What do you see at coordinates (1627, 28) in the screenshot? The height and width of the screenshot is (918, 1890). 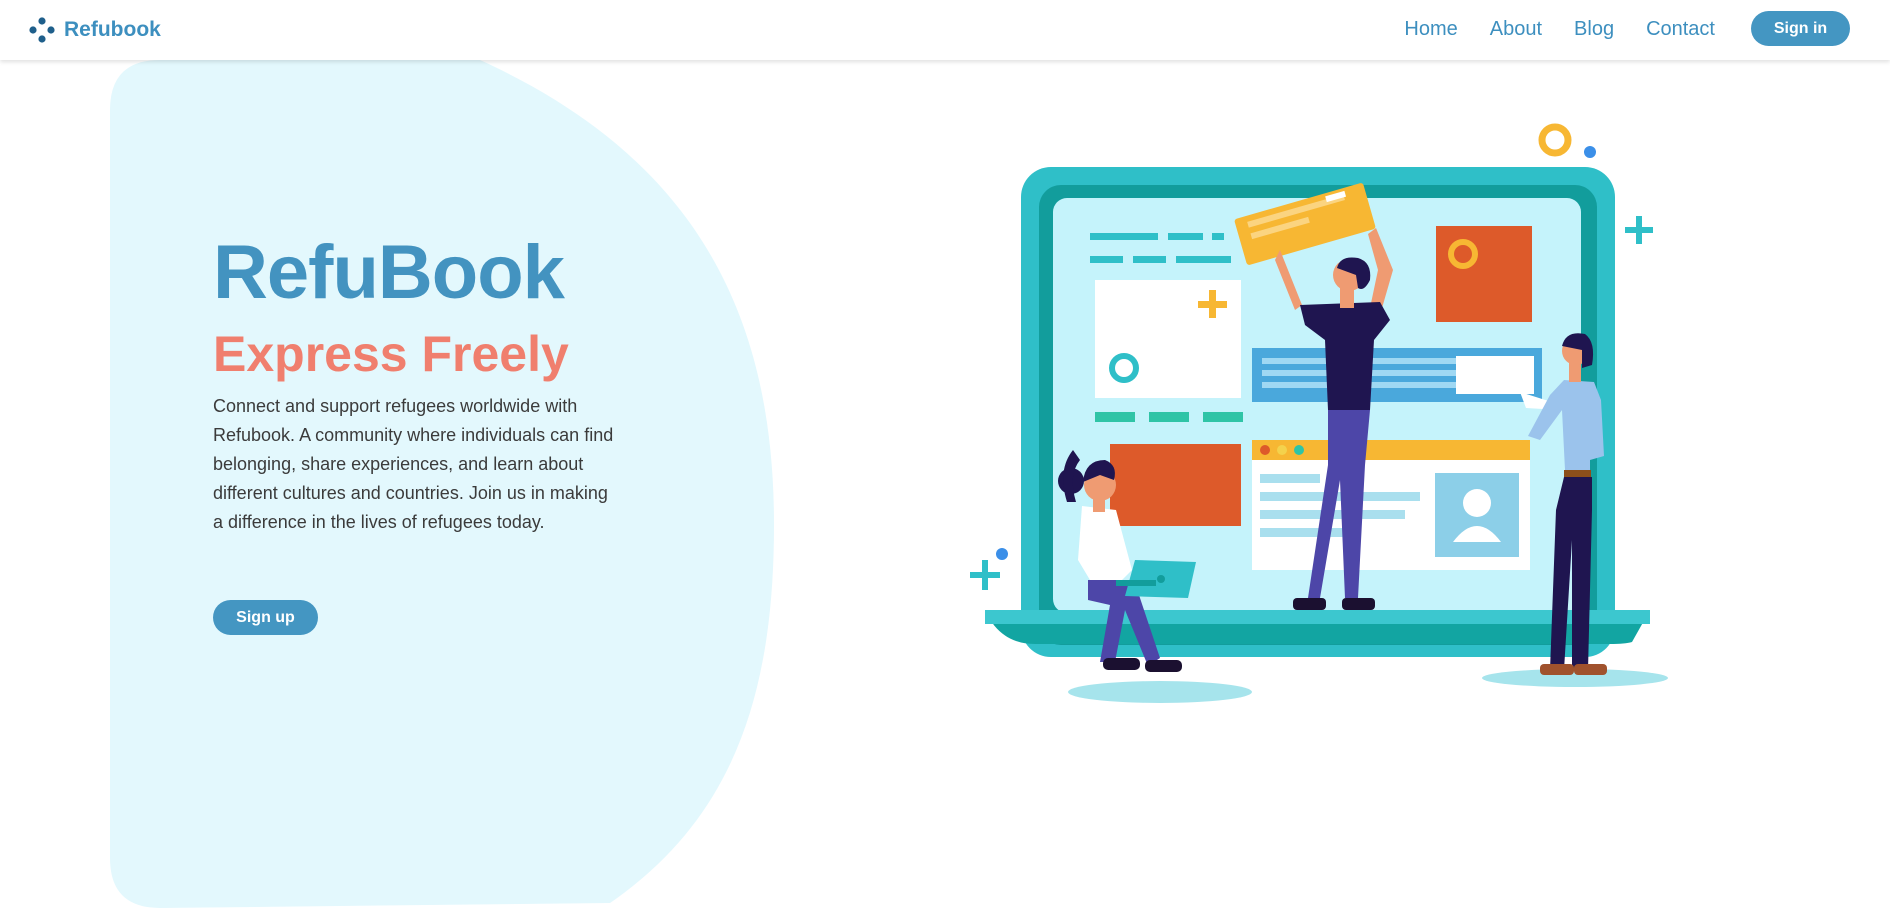 I see `nav-links: Home About Blog Contact Sign in` at bounding box center [1627, 28].